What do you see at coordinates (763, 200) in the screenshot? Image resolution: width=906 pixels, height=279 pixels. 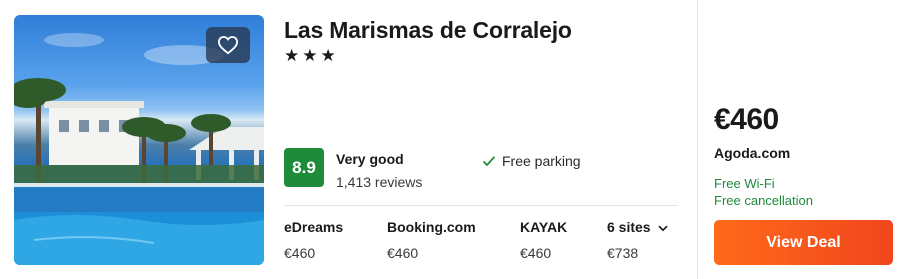 I see `perk-free-cancellation: Free cancellation` at bounding box center [763, 200].